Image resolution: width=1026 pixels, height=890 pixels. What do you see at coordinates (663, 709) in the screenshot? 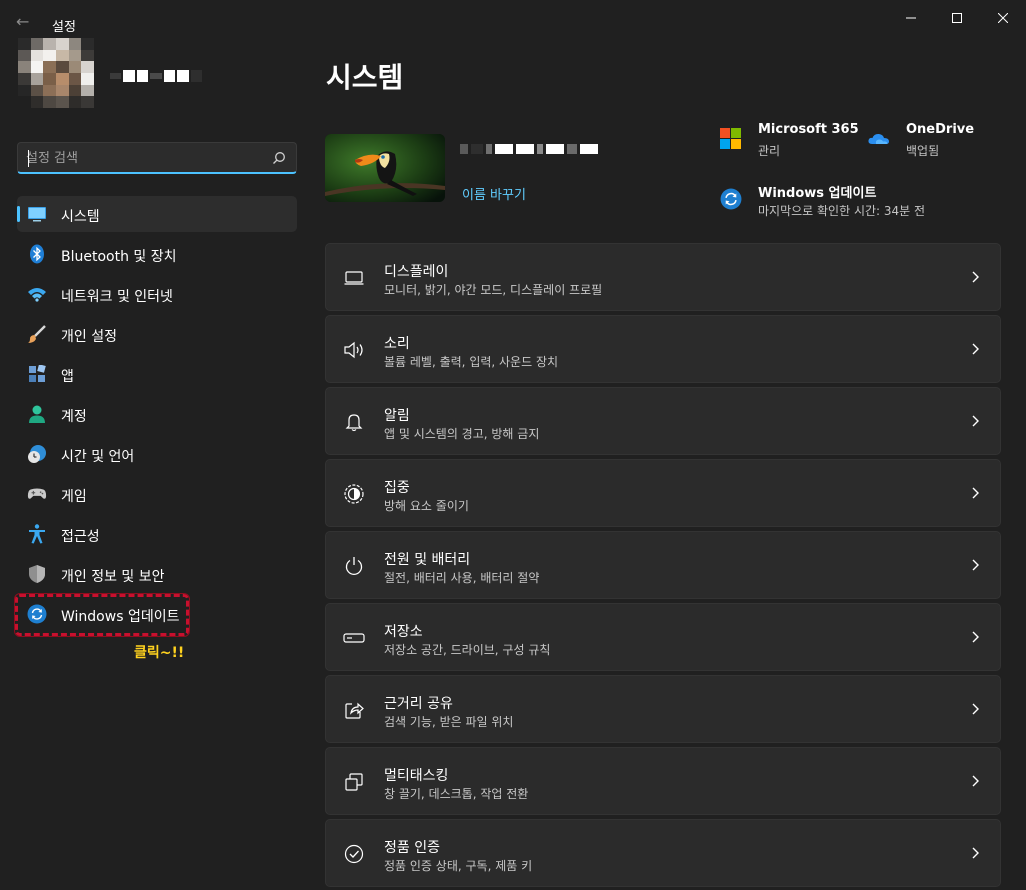
I see `card-nearby-sharing: 근거리 공유 검색 기능, 받은 파일 위치` at bounding box center [663, 709].